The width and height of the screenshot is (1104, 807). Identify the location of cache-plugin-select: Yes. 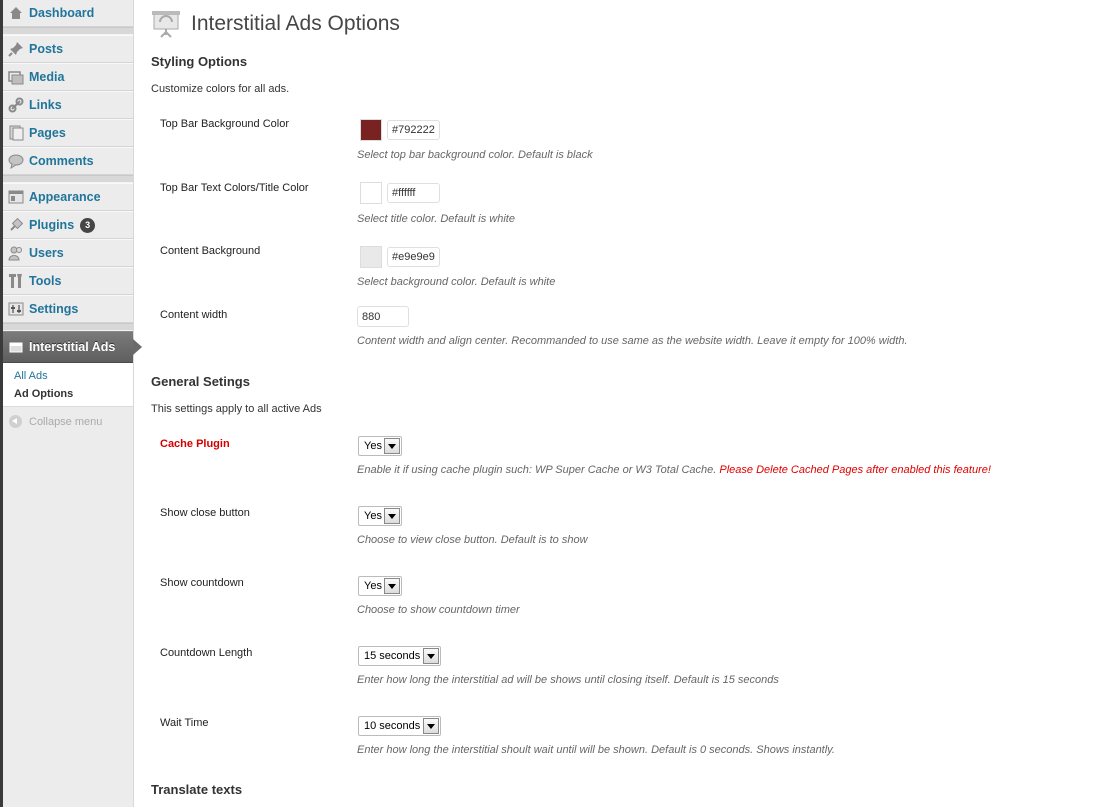
(380, 446).